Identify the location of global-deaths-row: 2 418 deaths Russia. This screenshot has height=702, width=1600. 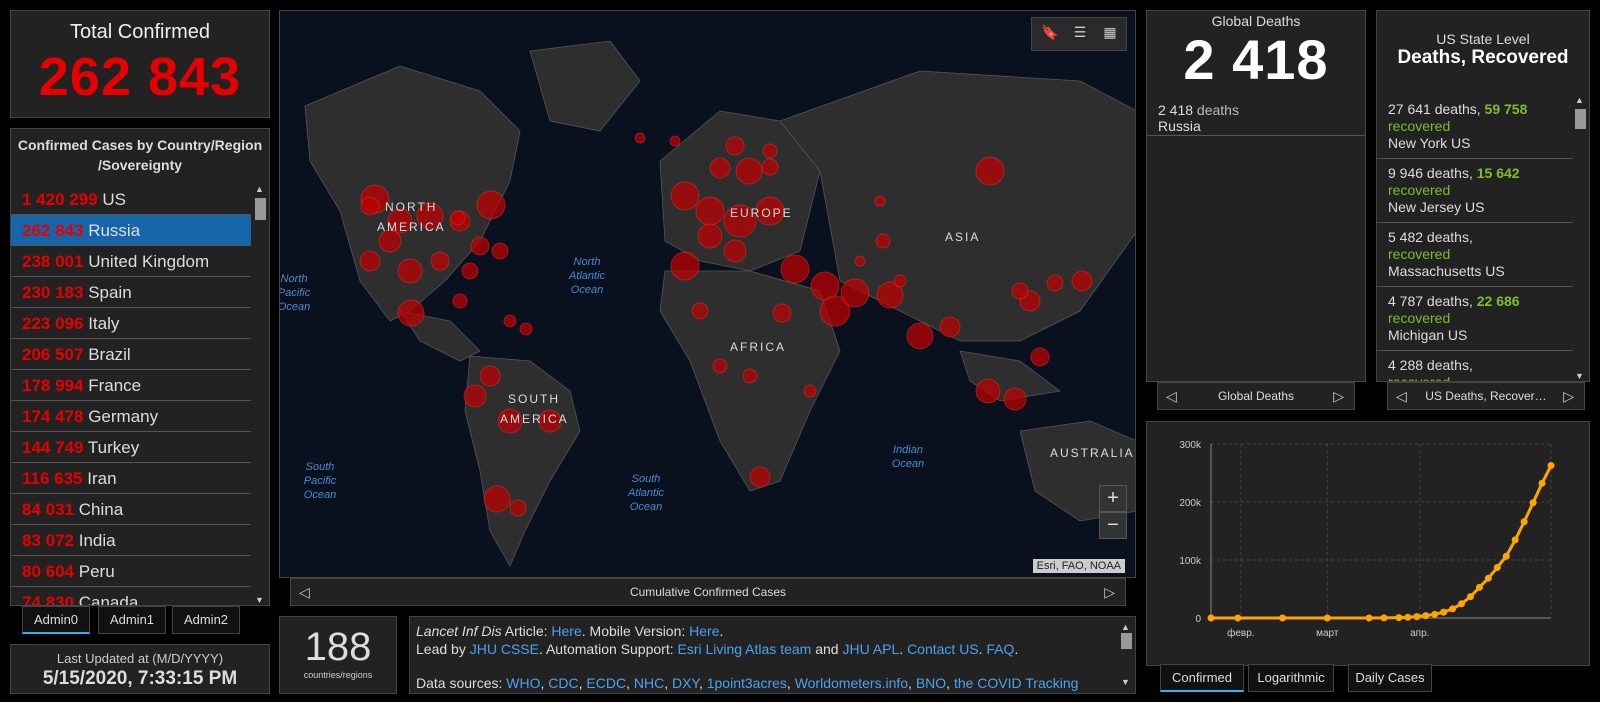
(1256, 116).